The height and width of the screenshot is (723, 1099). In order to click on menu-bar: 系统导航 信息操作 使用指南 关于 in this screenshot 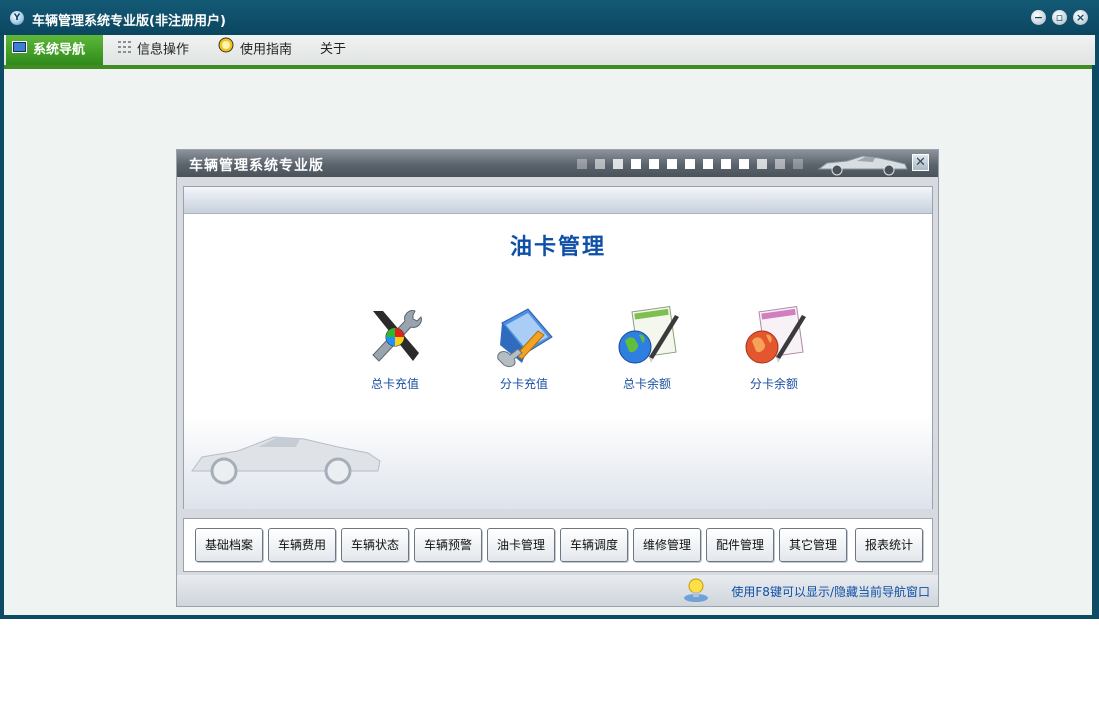, I will do `click(549, 50)`.